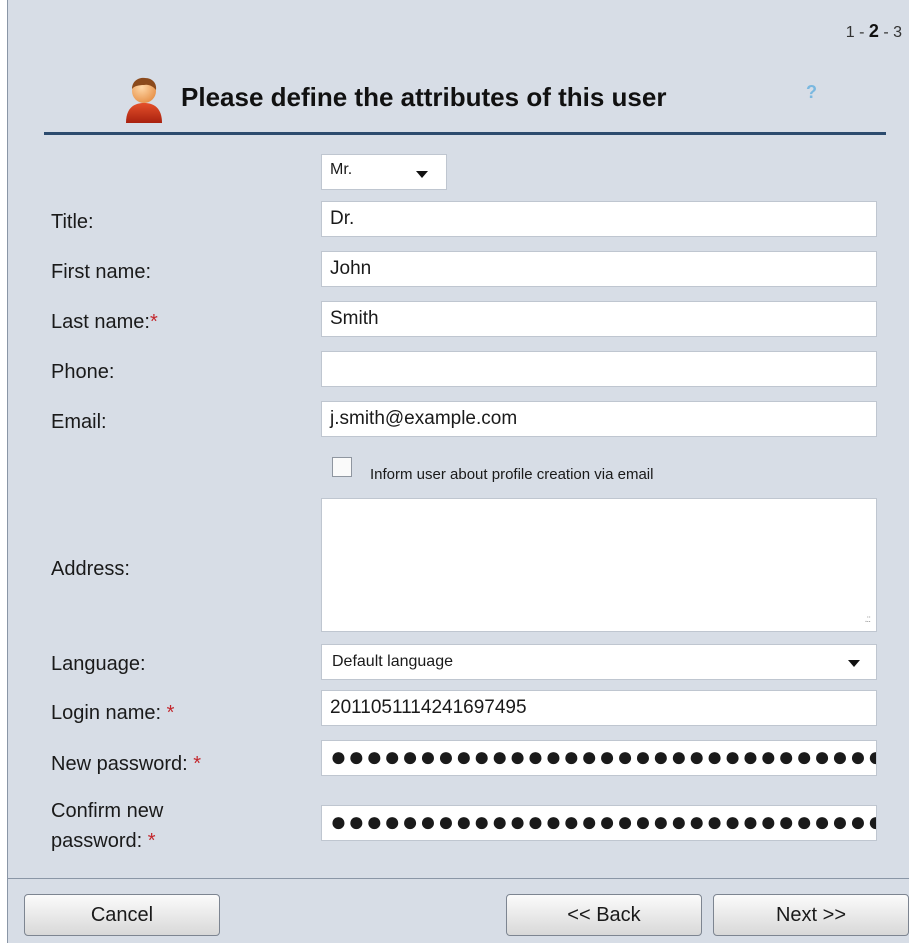 This screenshot has height=943, width=909. I want to click on email-label: Email:, so click(79, 422).